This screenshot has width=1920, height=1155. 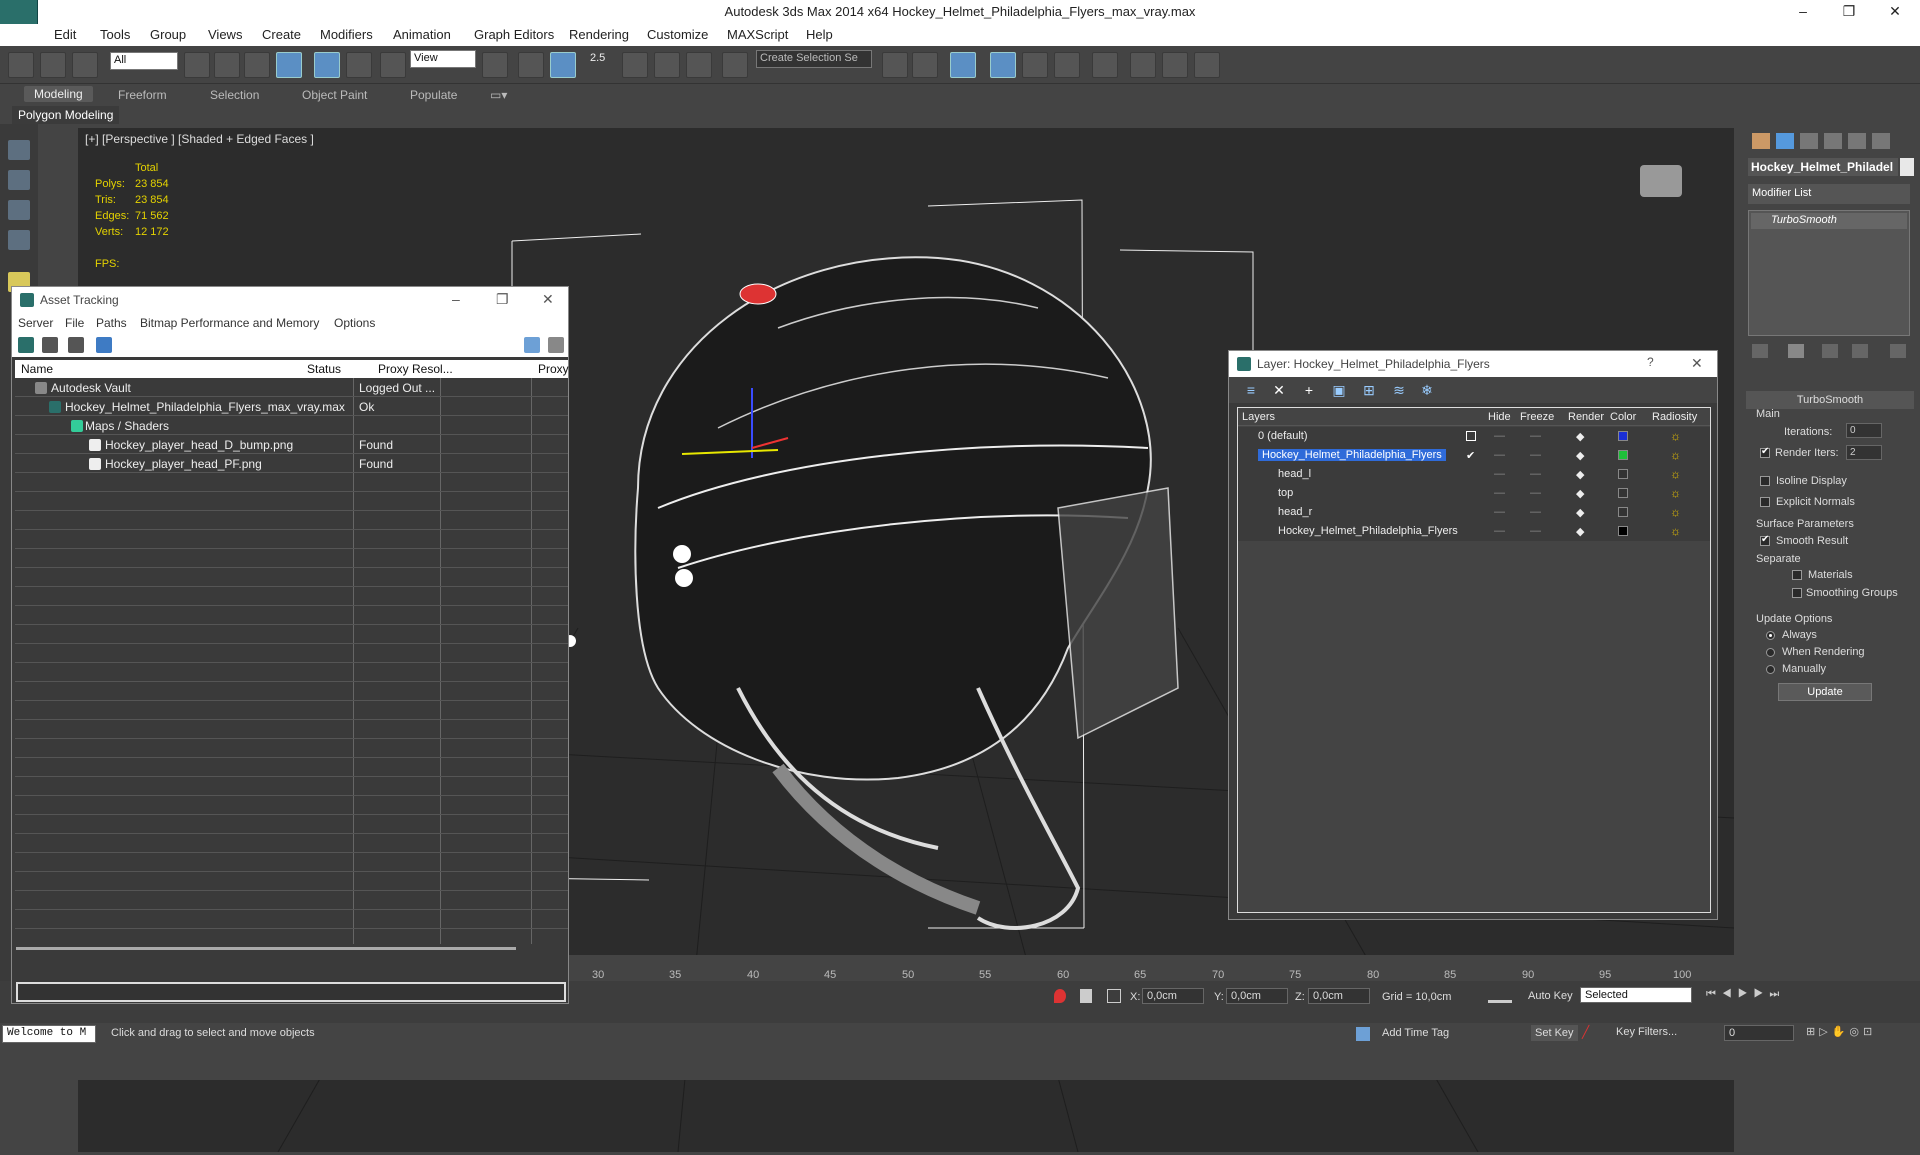 What do you see at coordinates (1881, 141) in the screenshot?
I see `utilities-tab-icon` at bounding box center [1881, 141].